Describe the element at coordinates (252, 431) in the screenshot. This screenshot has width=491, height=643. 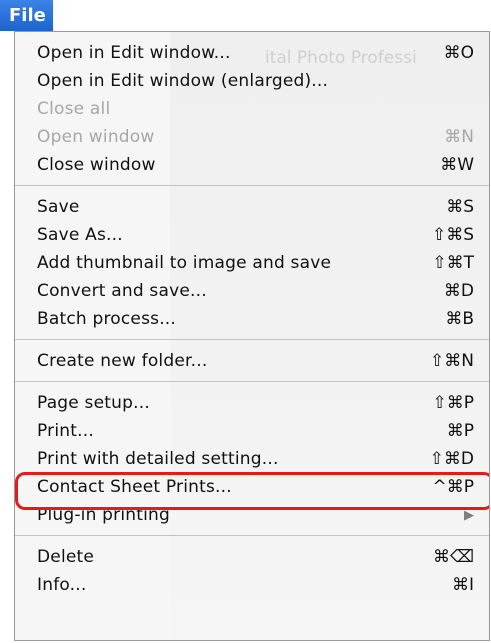
I see `menu-item-print: Print... ⌘P` at that location.